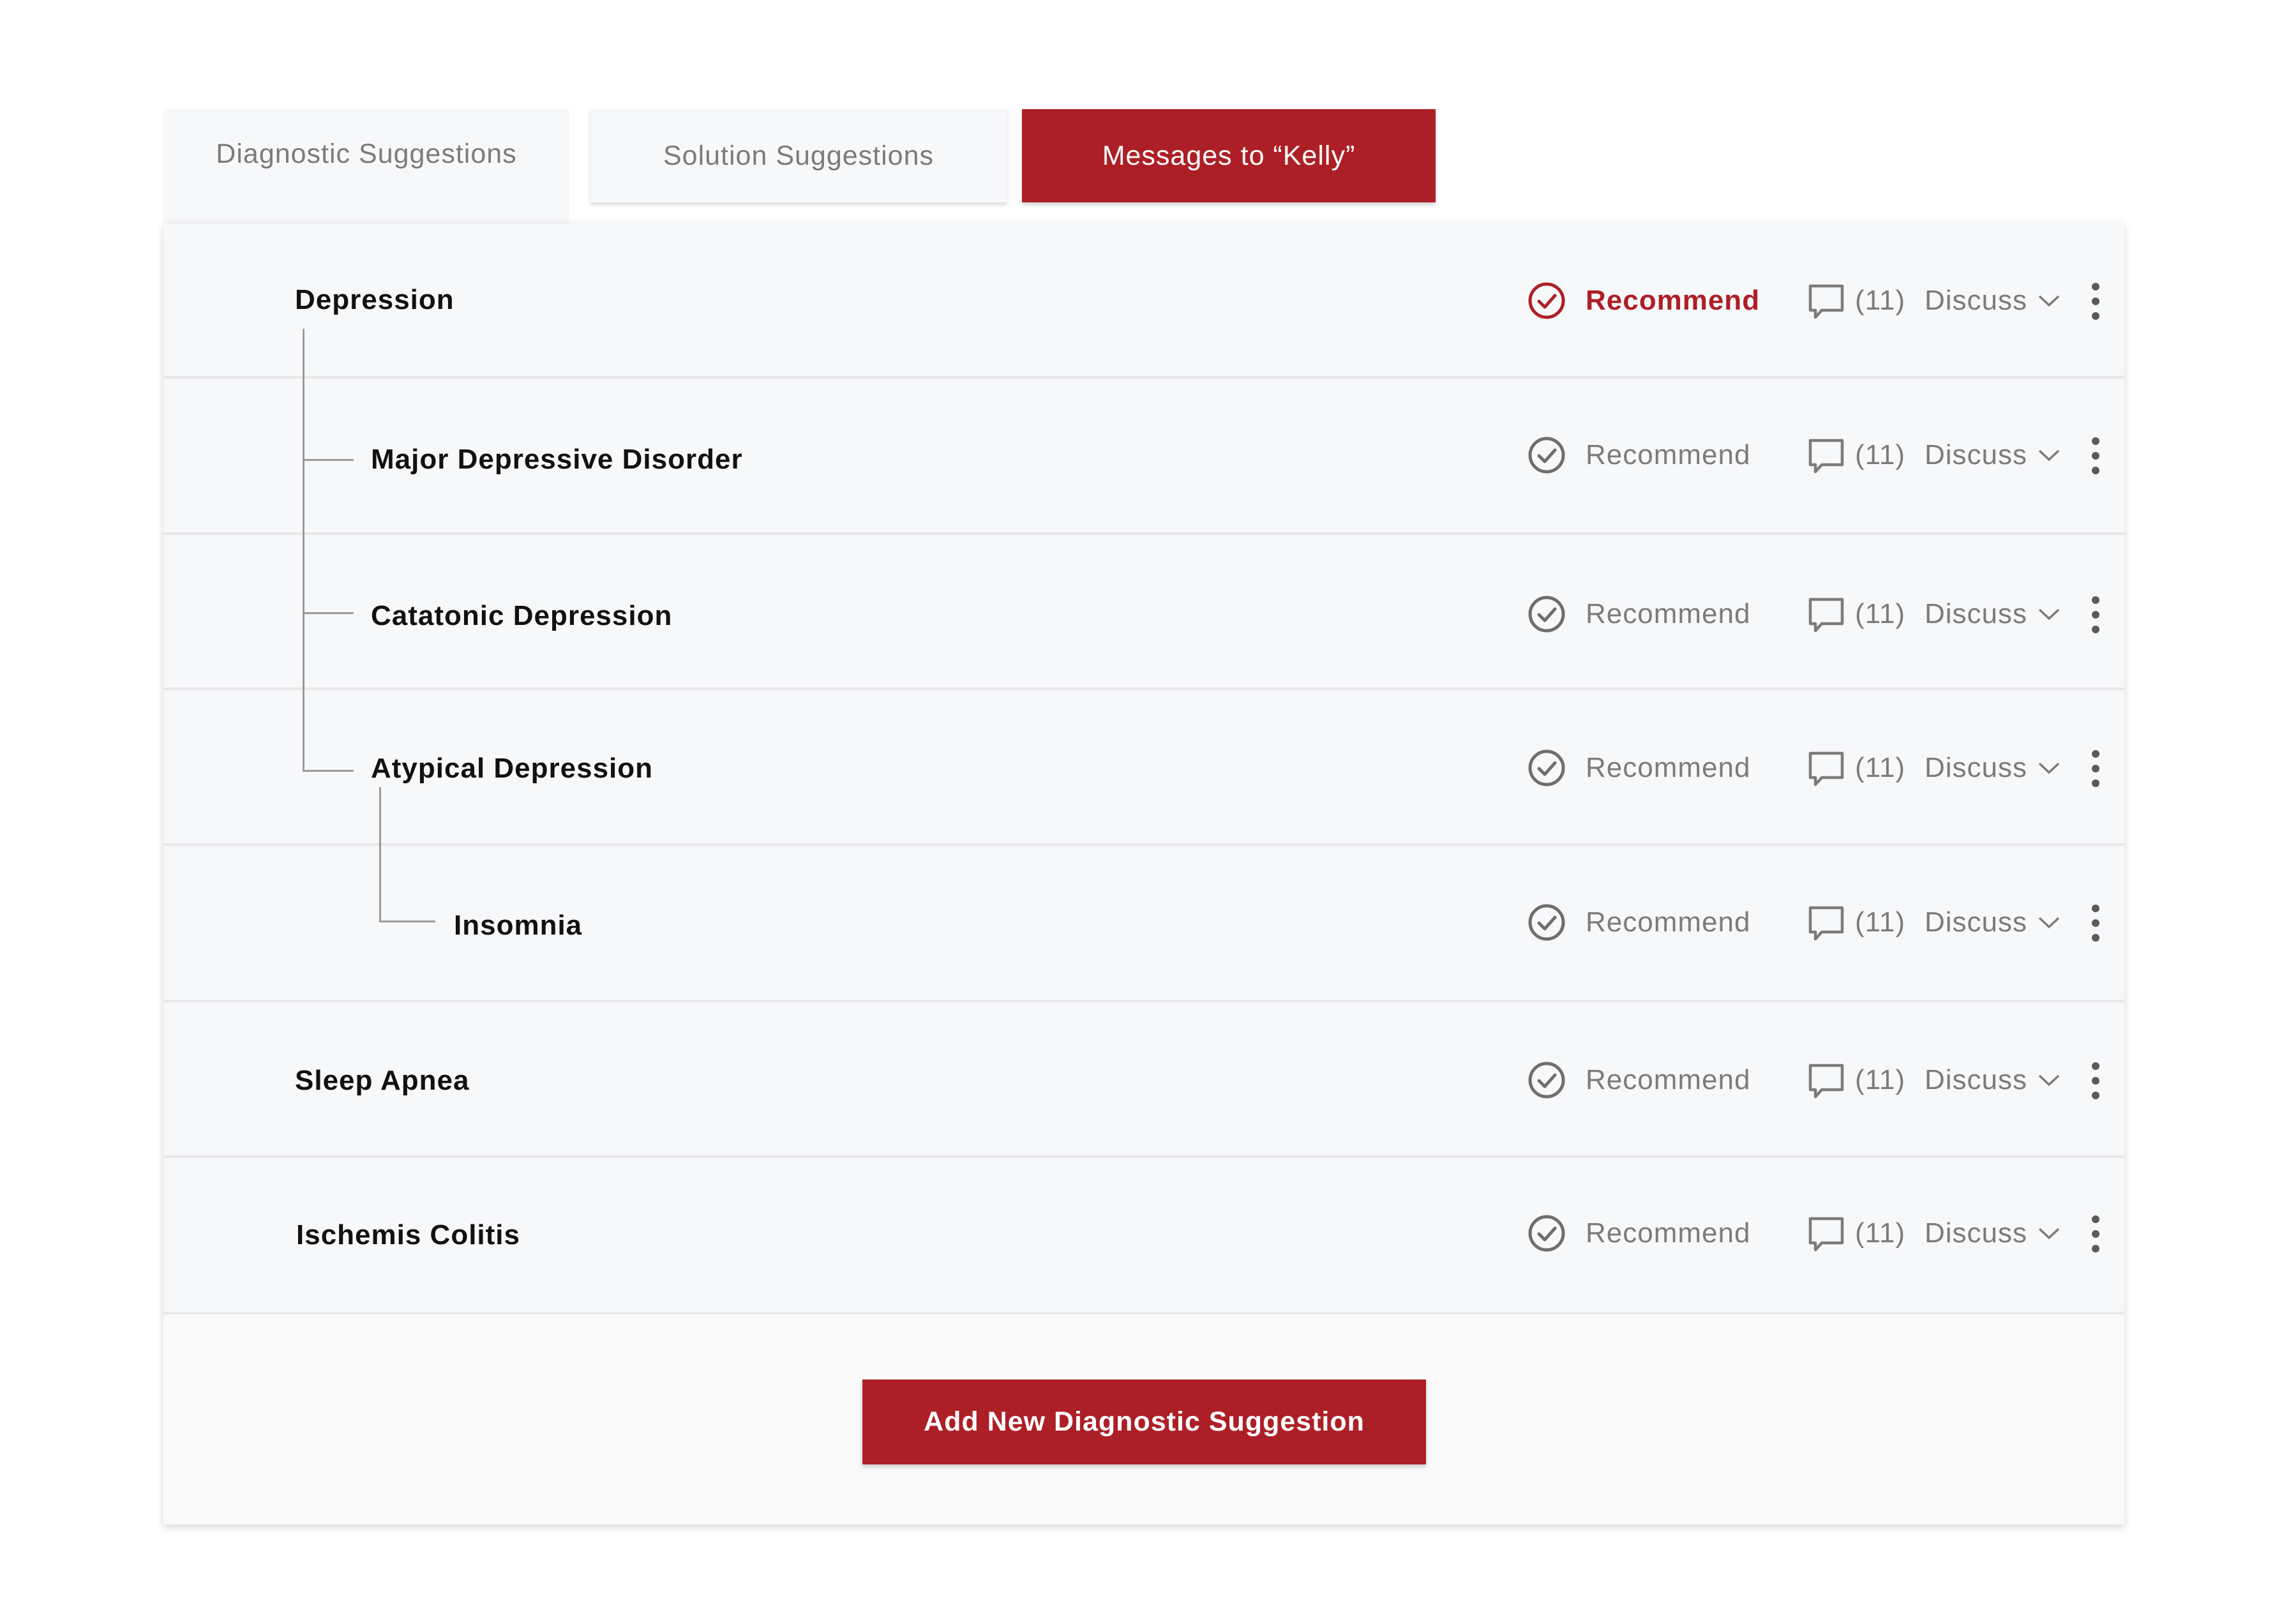 This screenshot has width=2275, height=1624. I want to click on tab-solution-suggestions: Solution Suggestions, so click(799, 155).